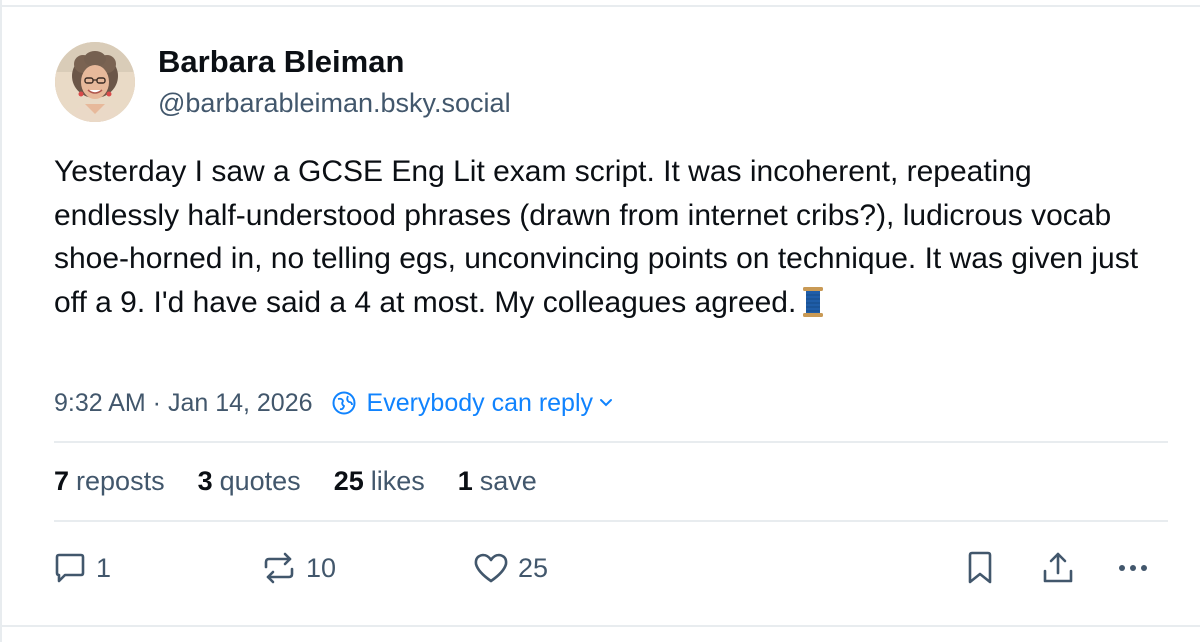 The width and height of the screenshot is (1200, 642). I want to click on stat-label: reposts, so click(120, 481).